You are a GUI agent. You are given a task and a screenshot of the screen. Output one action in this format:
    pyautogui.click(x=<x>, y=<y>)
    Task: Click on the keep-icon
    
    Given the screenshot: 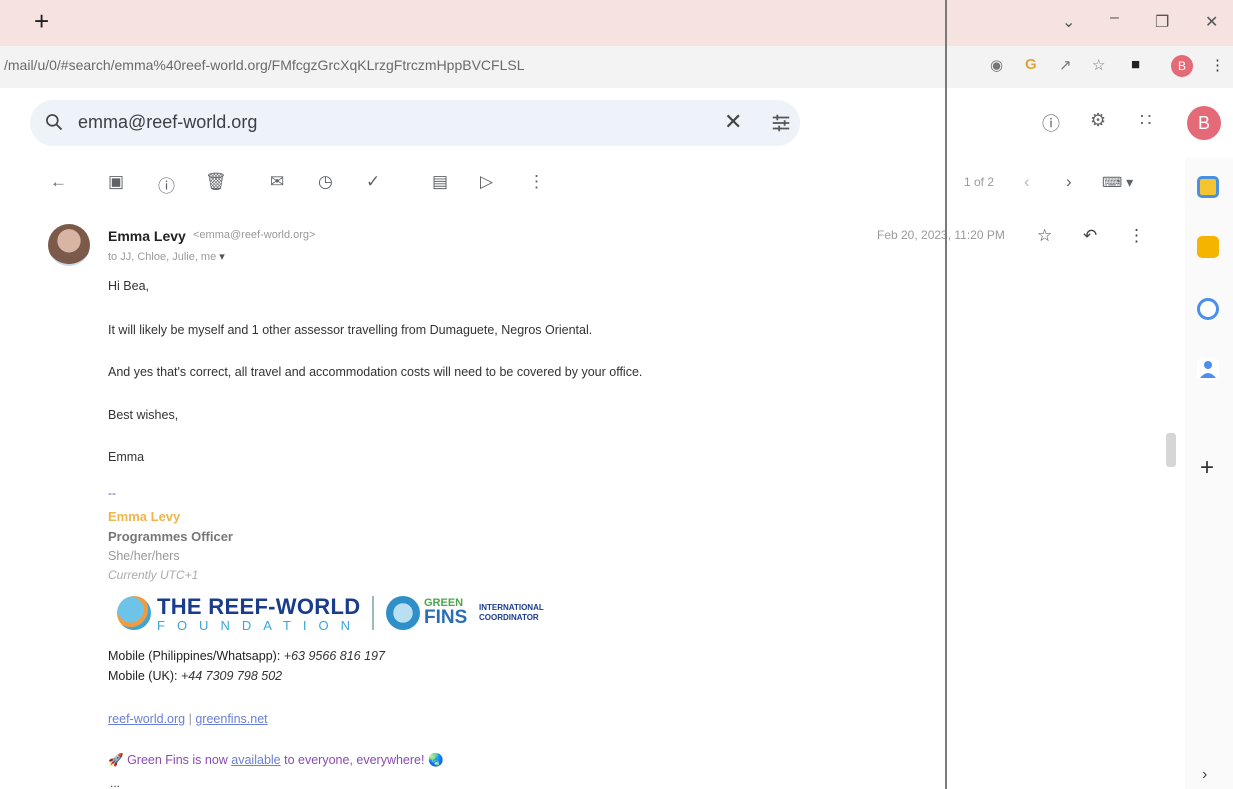 What is the action you would take?
    pyautogui.click(x=1208, y=247)
    